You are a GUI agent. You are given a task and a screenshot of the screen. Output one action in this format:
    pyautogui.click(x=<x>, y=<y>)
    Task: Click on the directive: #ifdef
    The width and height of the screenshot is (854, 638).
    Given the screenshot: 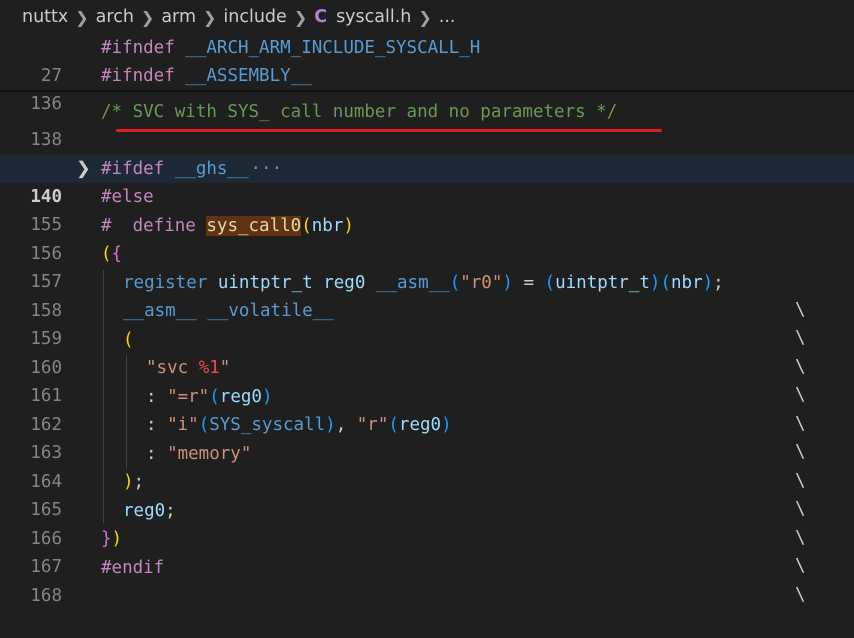 What is the action you would take?
    pyautogui.click(x=133, y=169)
    